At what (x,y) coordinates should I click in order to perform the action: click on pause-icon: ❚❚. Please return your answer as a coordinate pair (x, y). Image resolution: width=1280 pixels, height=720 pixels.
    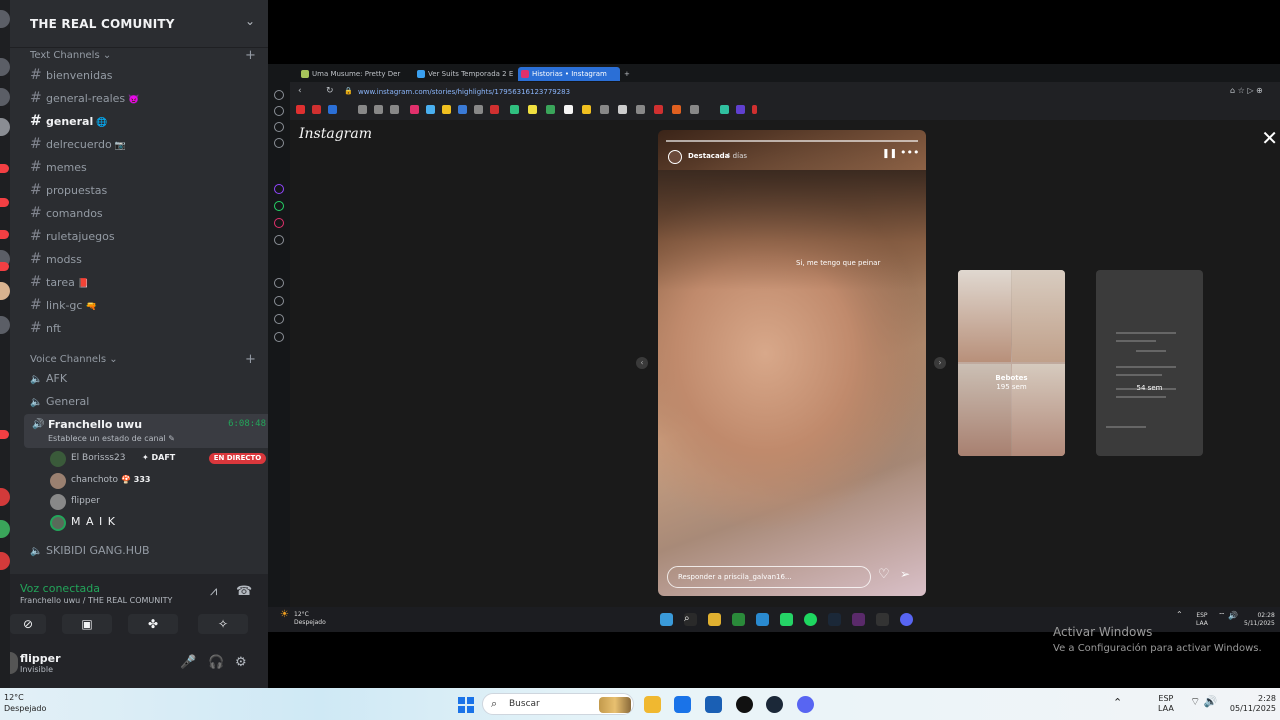
    Looking at the image, I should click on (889, 154).